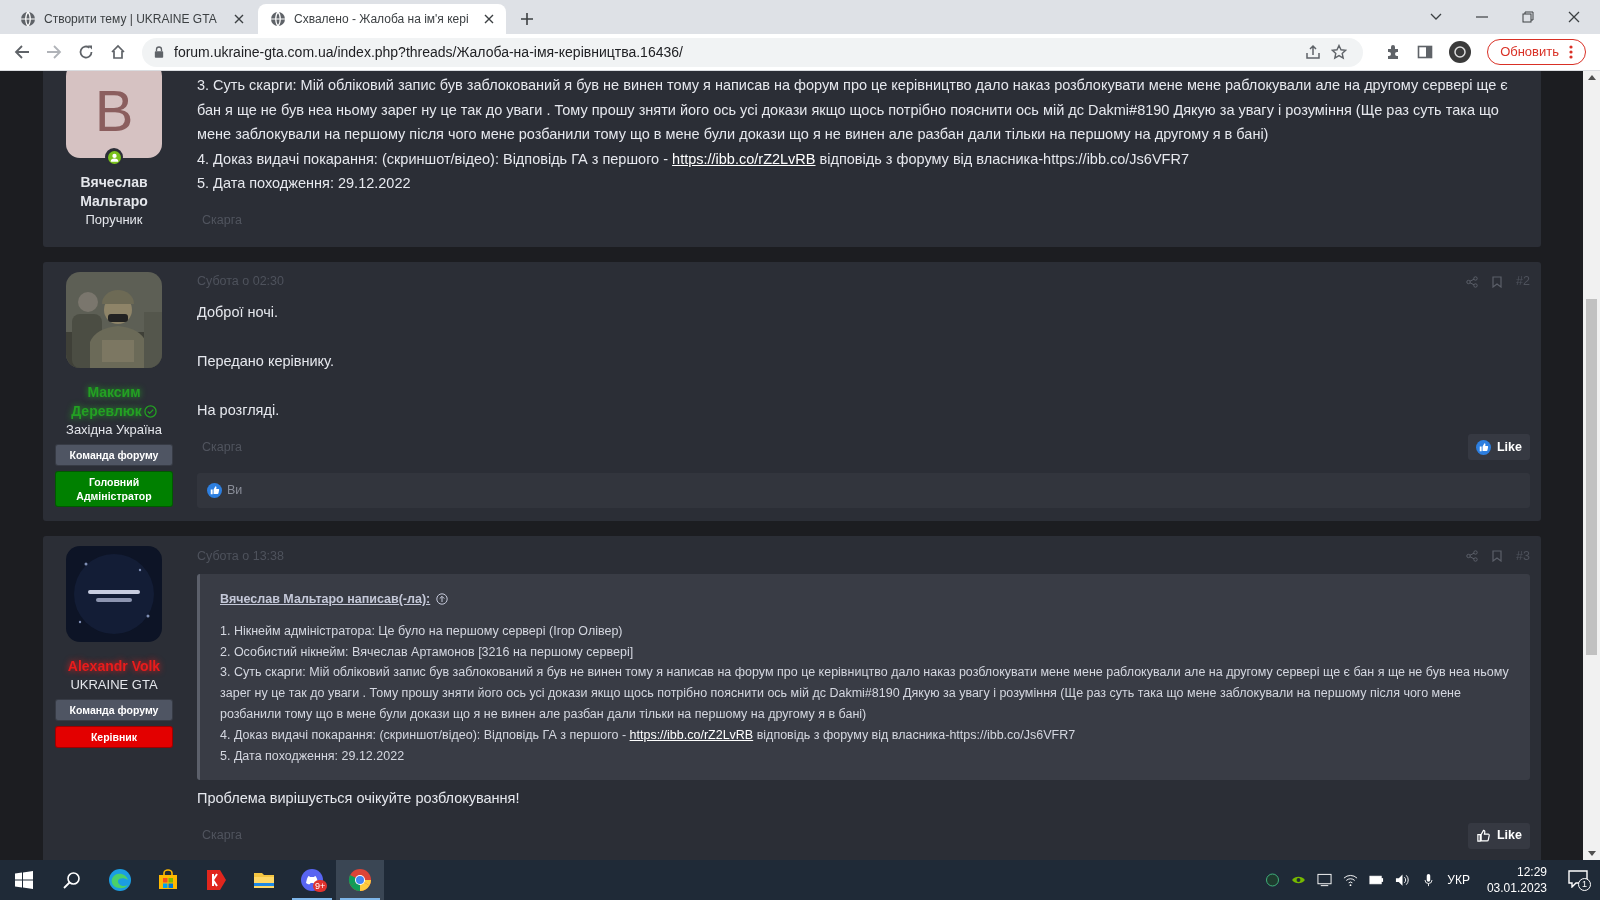  What do you see at coordinates (24, 880) in the screenshot?
I see `windows-start-icon` at bounding box center [24, 880].